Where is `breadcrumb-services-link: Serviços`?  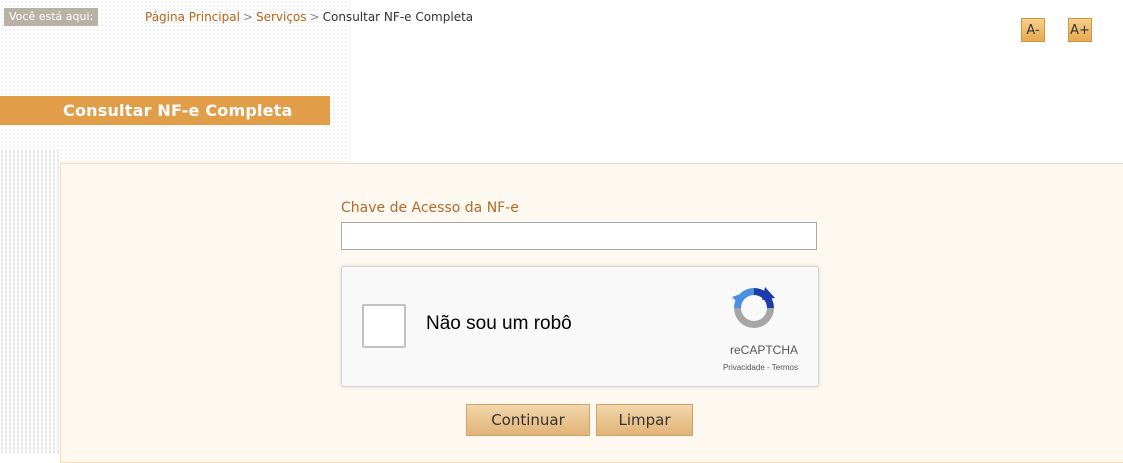
breadcrumb-services-link: Serviços is located at coordinates (281, 17).